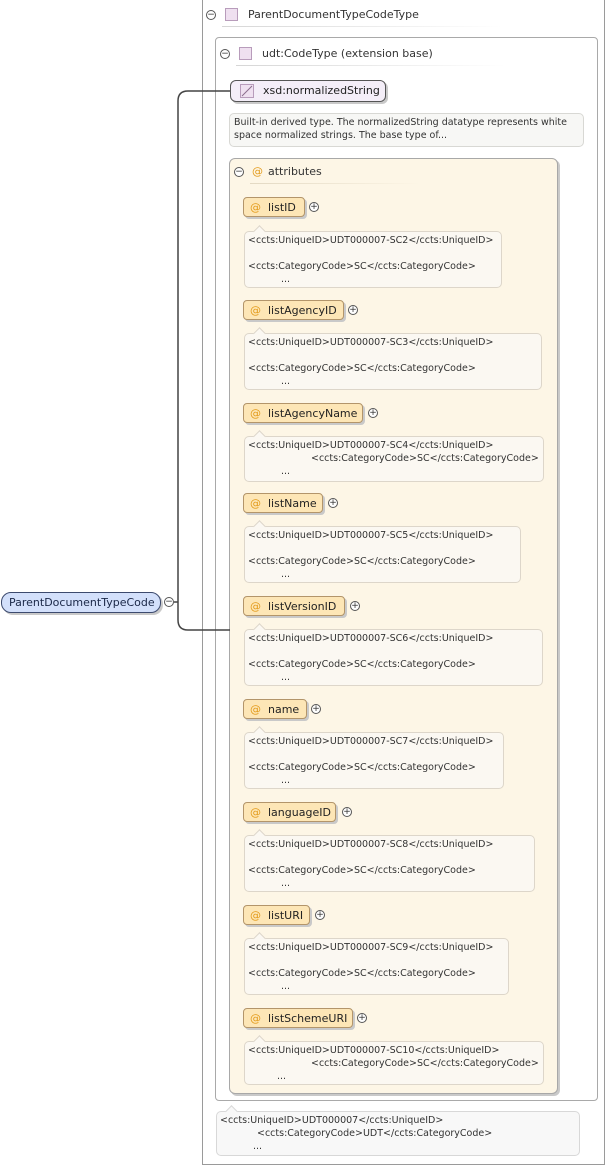 This screenshot has width=607, height=1167. I want to click on attribute-name: listAgencyName, so click(313, 413).